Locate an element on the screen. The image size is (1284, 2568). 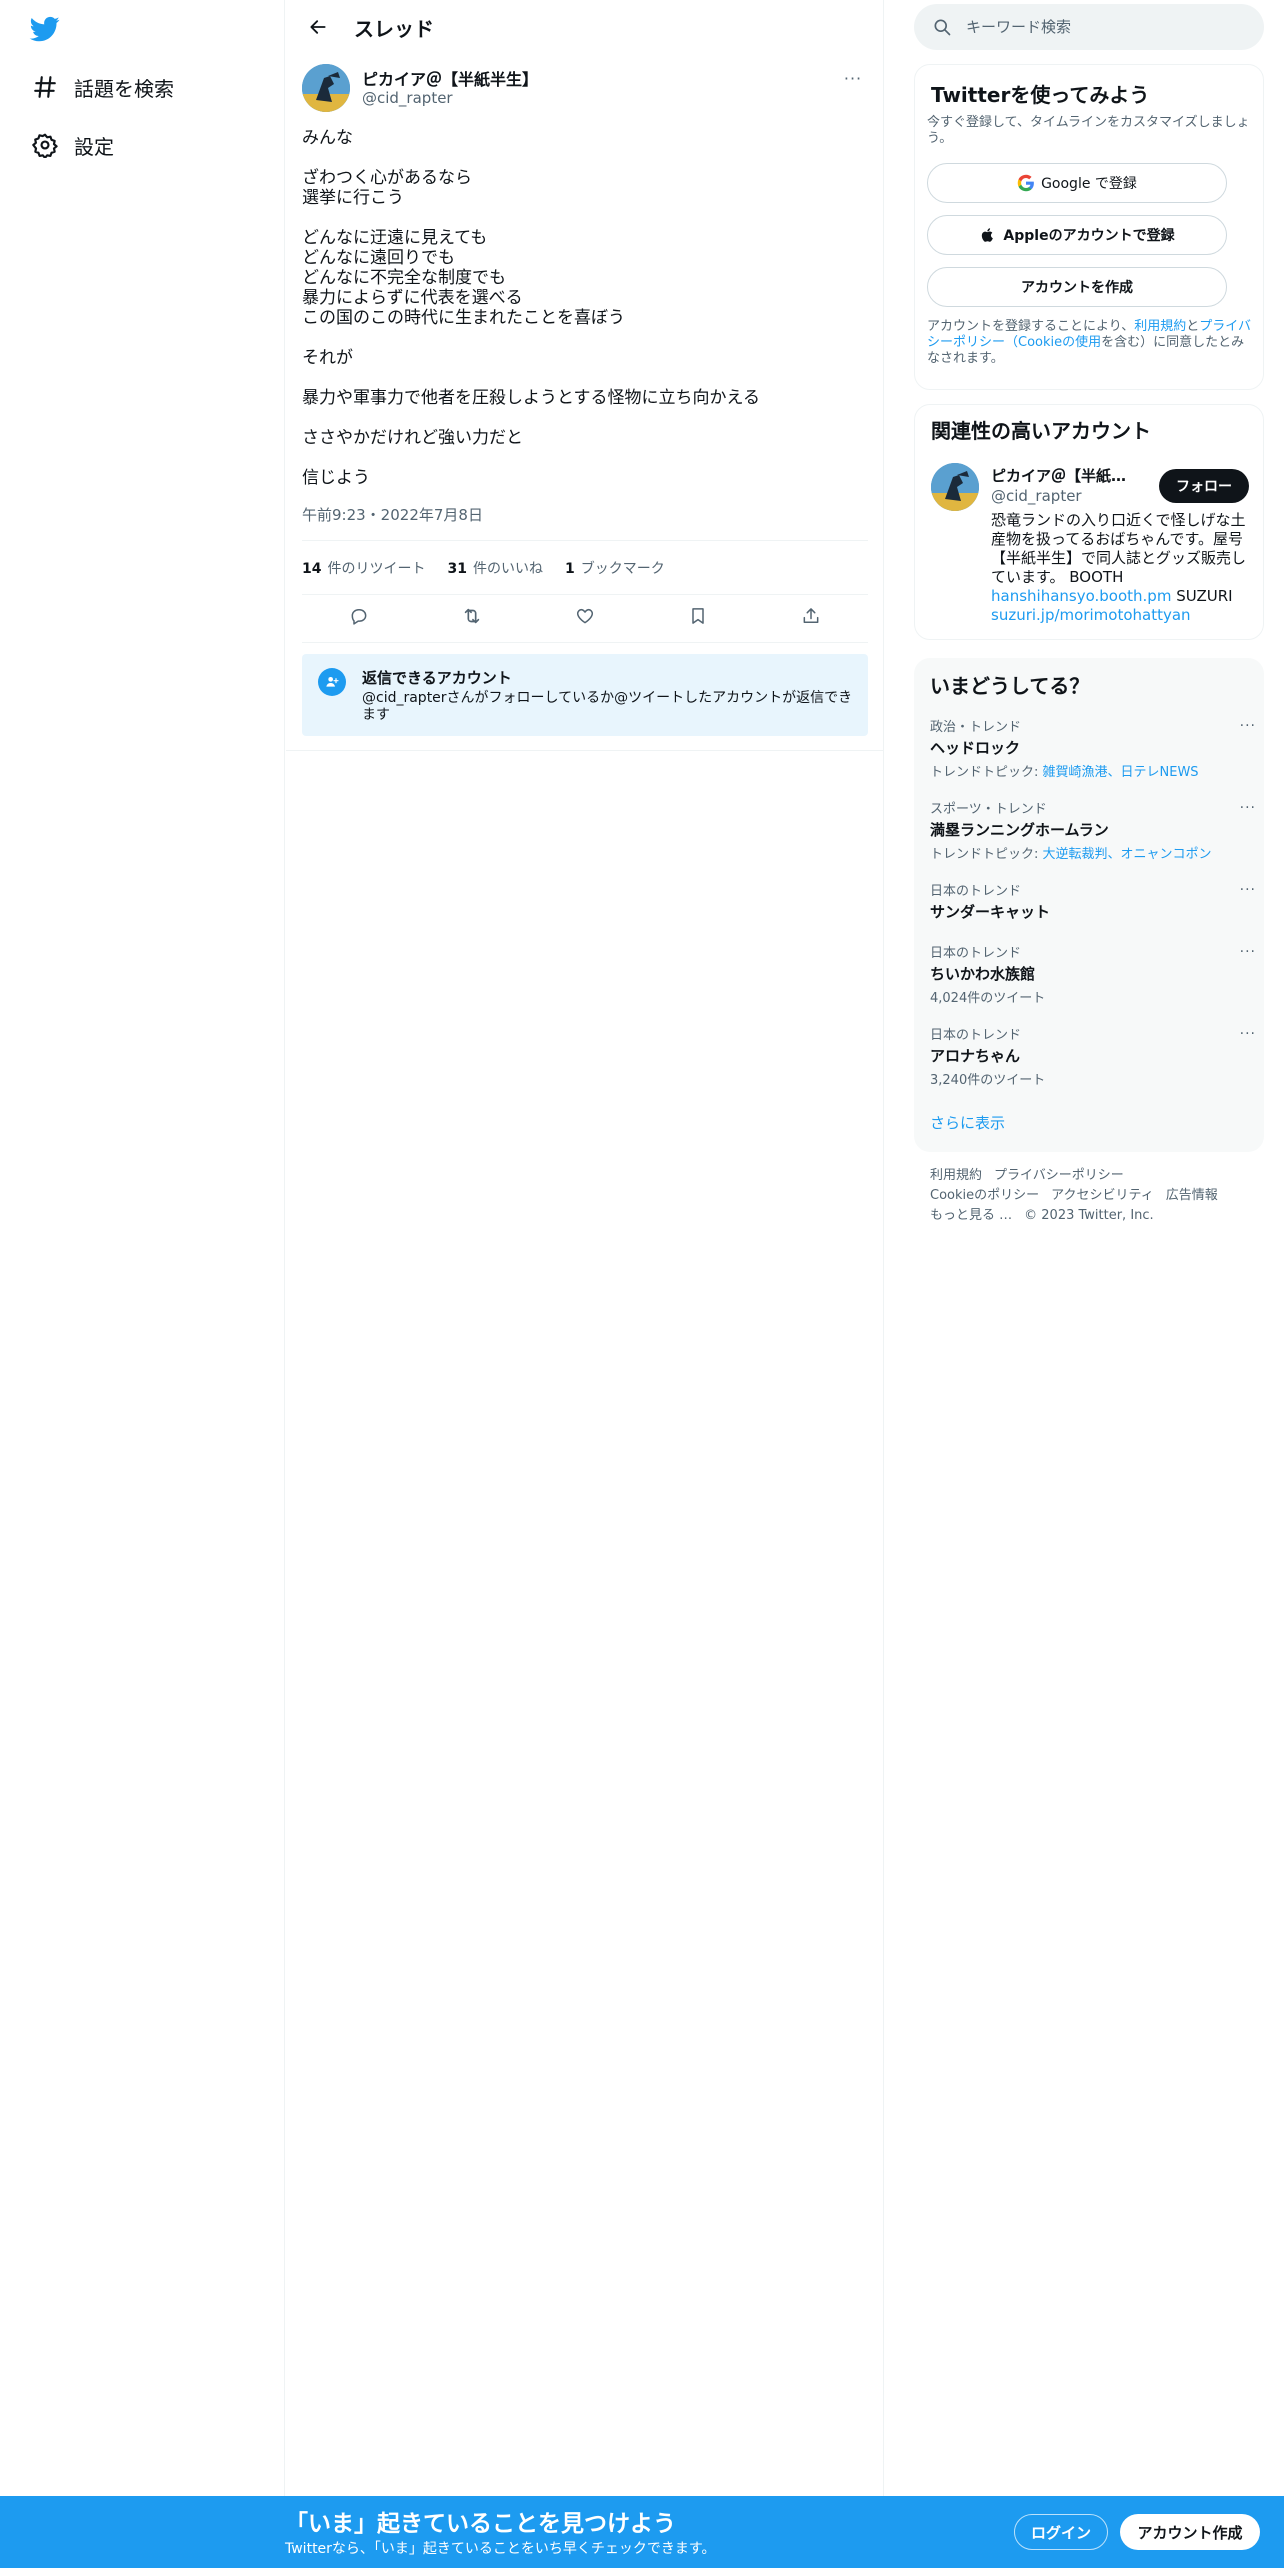
related-account-handle: @cid_rapter is located at coordinates (1036, 496).